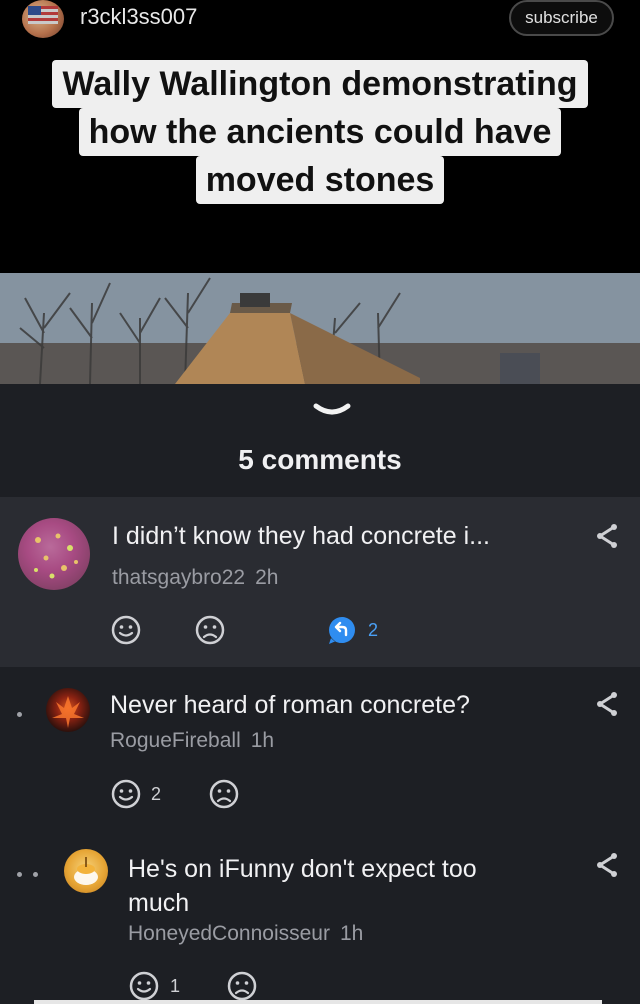 Image resolution: width=640 pixels, height=1004 pixels. I want to click on comment-username: RogueFireball, so click(175, 740).